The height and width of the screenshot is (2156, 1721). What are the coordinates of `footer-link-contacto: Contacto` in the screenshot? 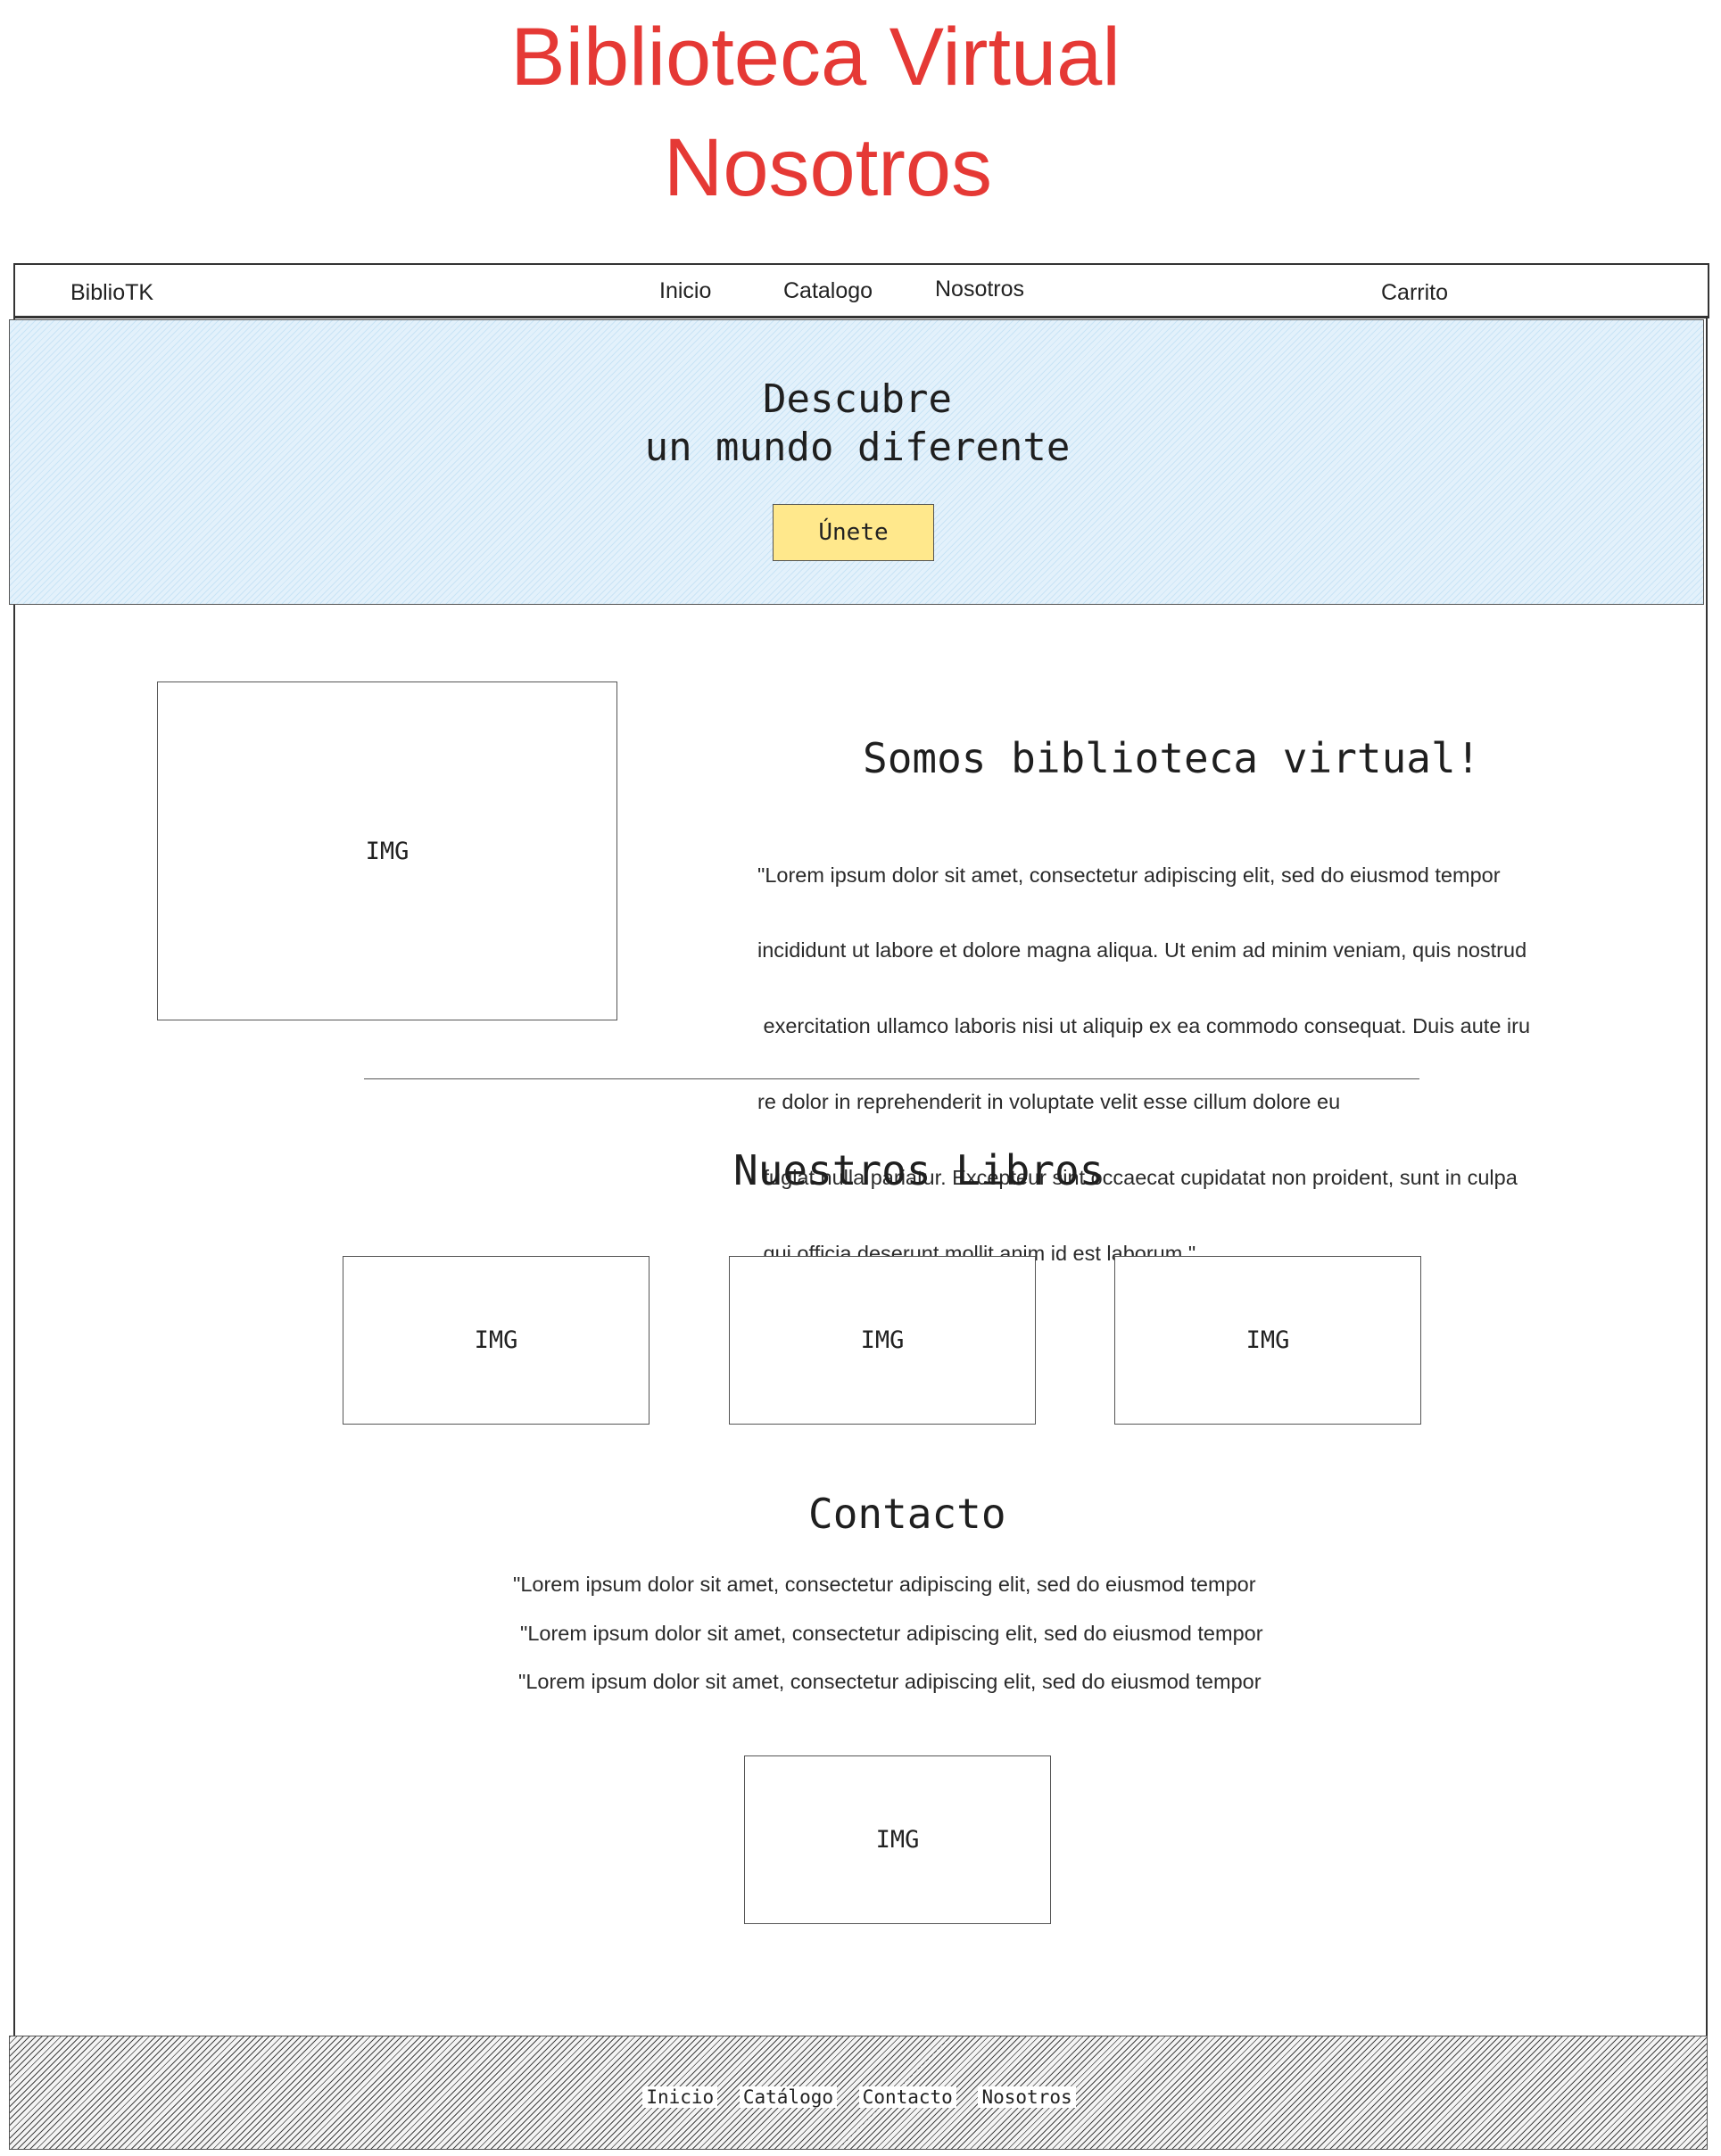 It's located at (907, 2097).